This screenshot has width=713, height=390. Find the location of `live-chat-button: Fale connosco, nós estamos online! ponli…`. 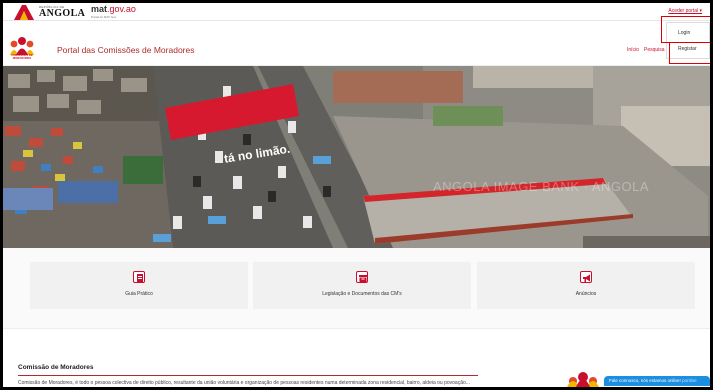

live-chat-button: Fale connosco, nós estamos online! ponli… is located at coordinates (657, 381).